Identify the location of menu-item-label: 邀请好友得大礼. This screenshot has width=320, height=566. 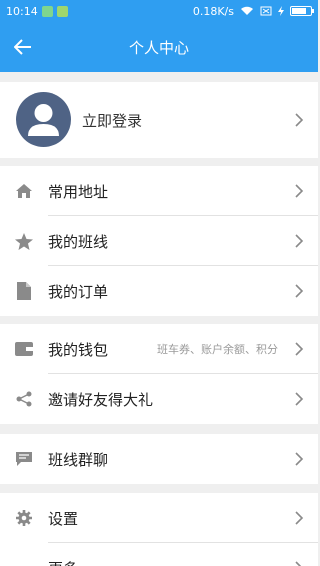
(101, 399).